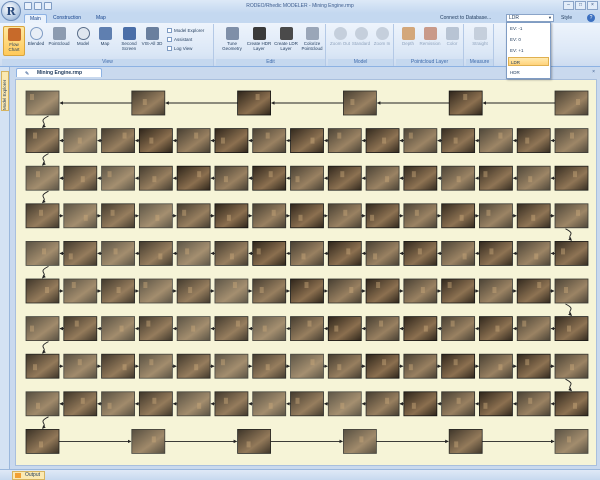 This screenshot has width=600, height=480. What do you see at coordinates (480, 41) in the screenshot?
I see `straight-measure-button: Straight` at bounding box center [480, 41].